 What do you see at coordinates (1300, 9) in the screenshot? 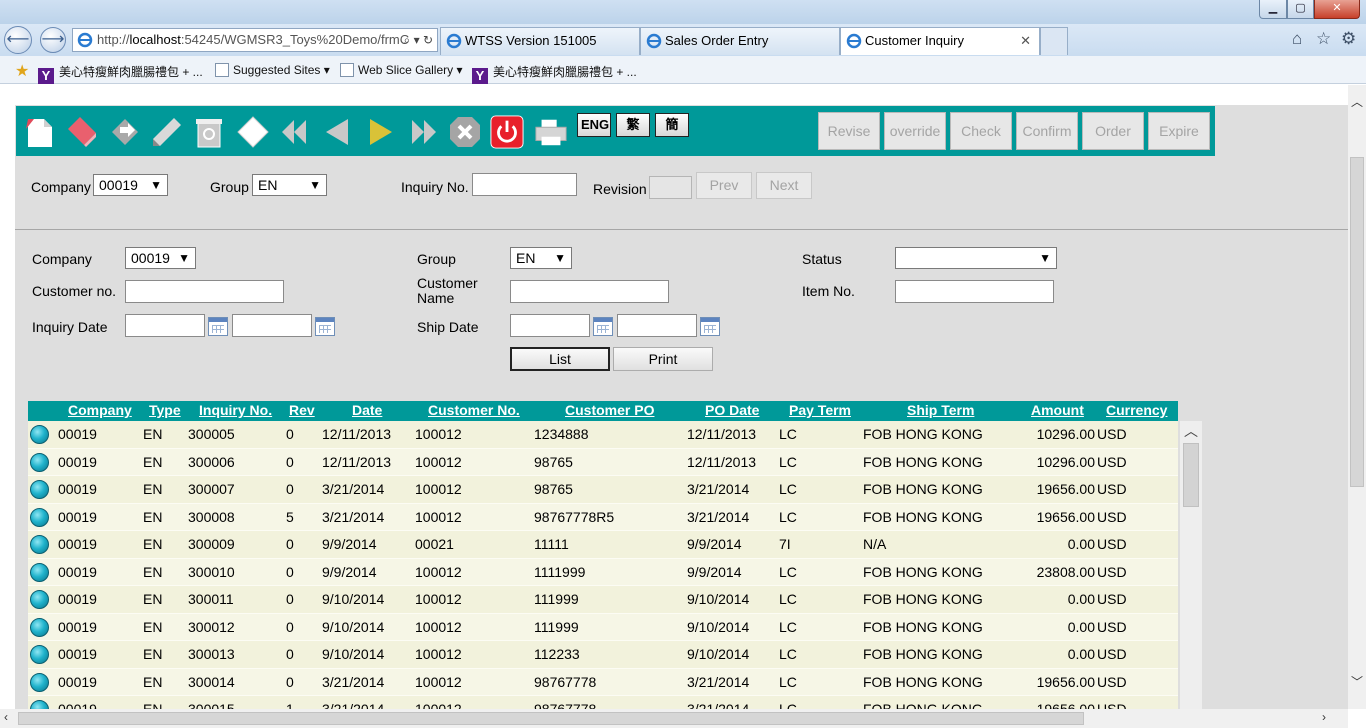
I see `maximize-button: ▢` at bounding box center [1300, 9].